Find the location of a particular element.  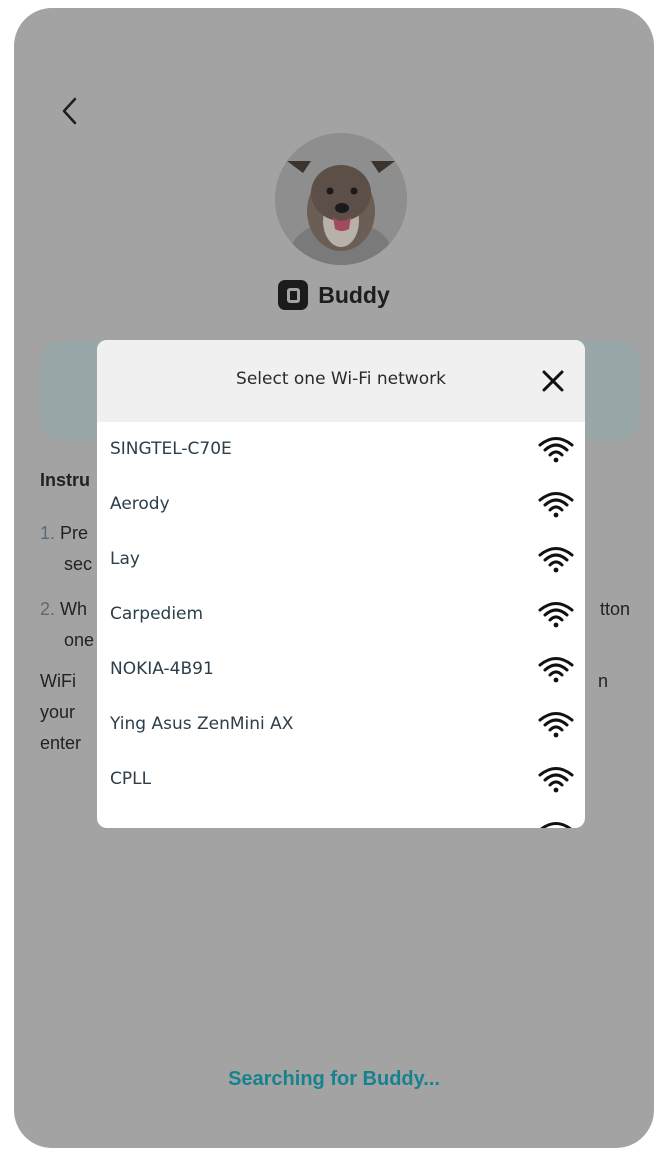

modal-header: Select one Wi-Fi network is located at coordinates (341, 381).